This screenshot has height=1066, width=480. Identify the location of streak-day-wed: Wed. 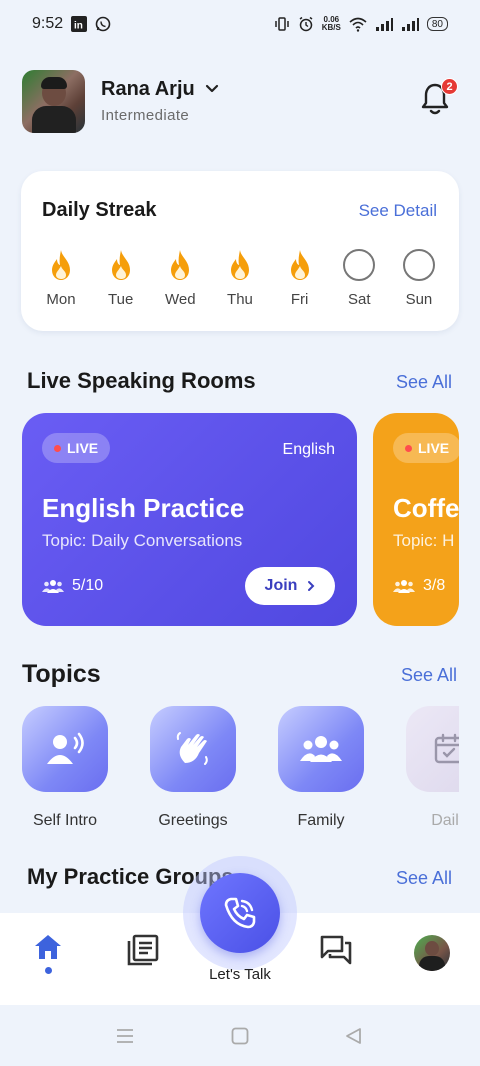
(180, 277).